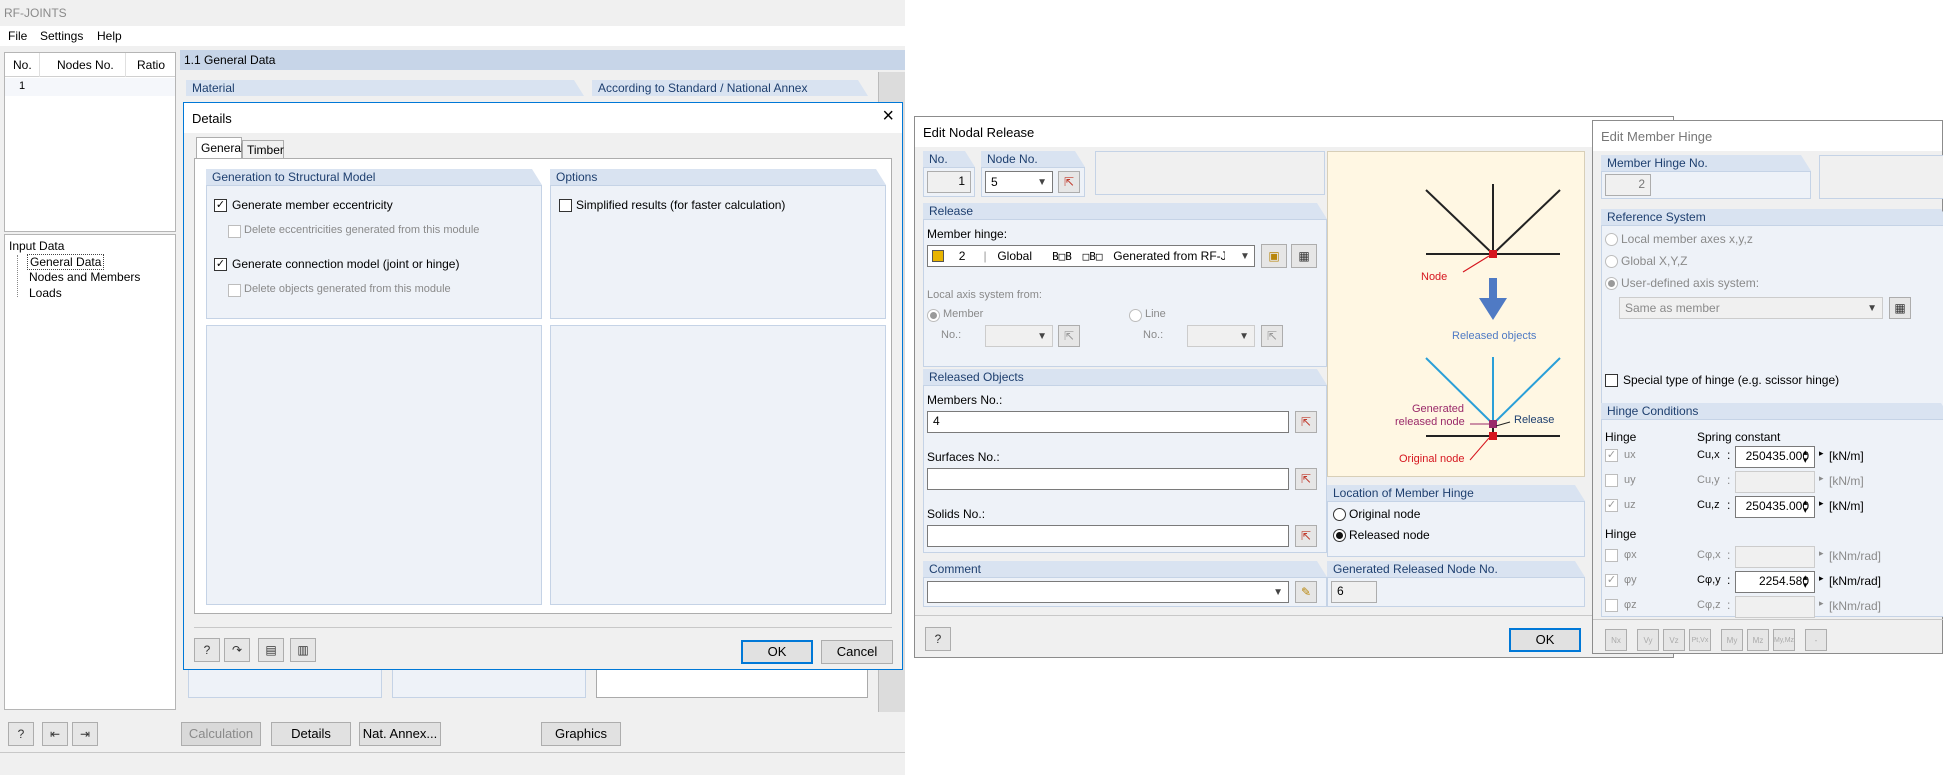 The height and width of the screenshot is (775, 1943). Describe the element at coordinates (22, 65) in the screenshot. I see `col-no: No.` at that location.